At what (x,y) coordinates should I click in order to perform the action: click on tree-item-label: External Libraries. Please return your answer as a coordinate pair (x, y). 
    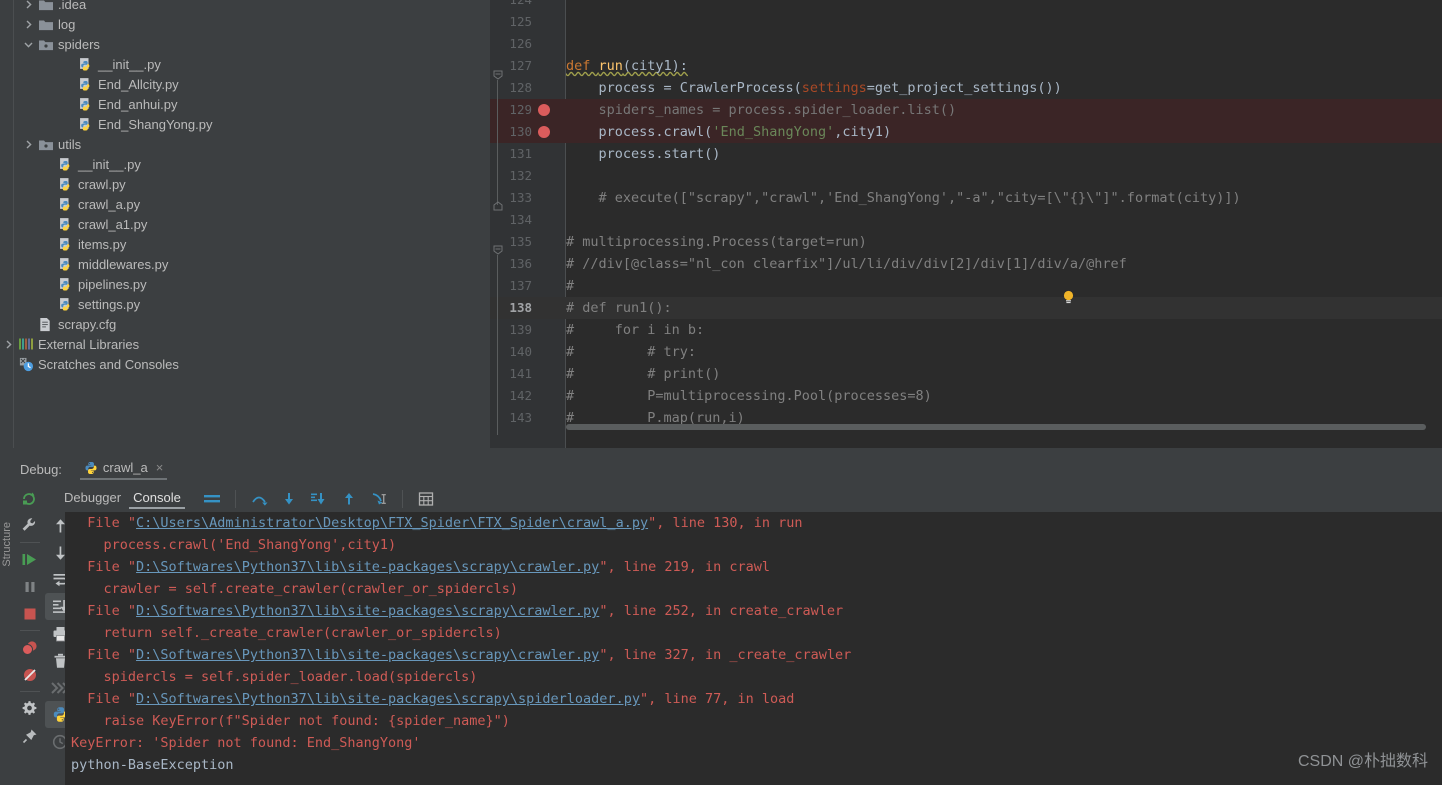
    Looking at the image, I should click on (89, 344).